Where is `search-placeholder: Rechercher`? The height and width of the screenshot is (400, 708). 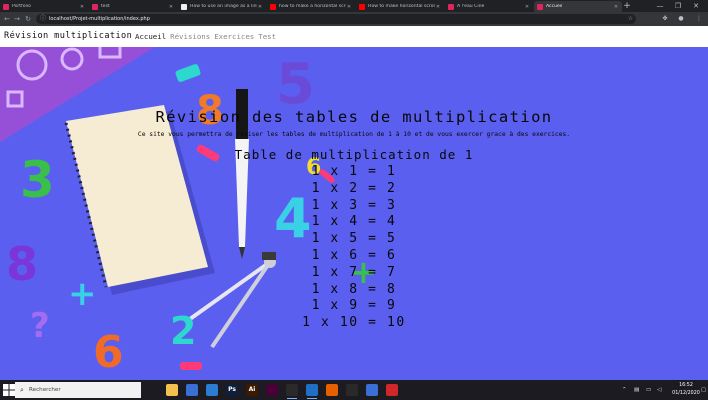 search-placeholder: Rechercher is located at coordinates (45, 390).